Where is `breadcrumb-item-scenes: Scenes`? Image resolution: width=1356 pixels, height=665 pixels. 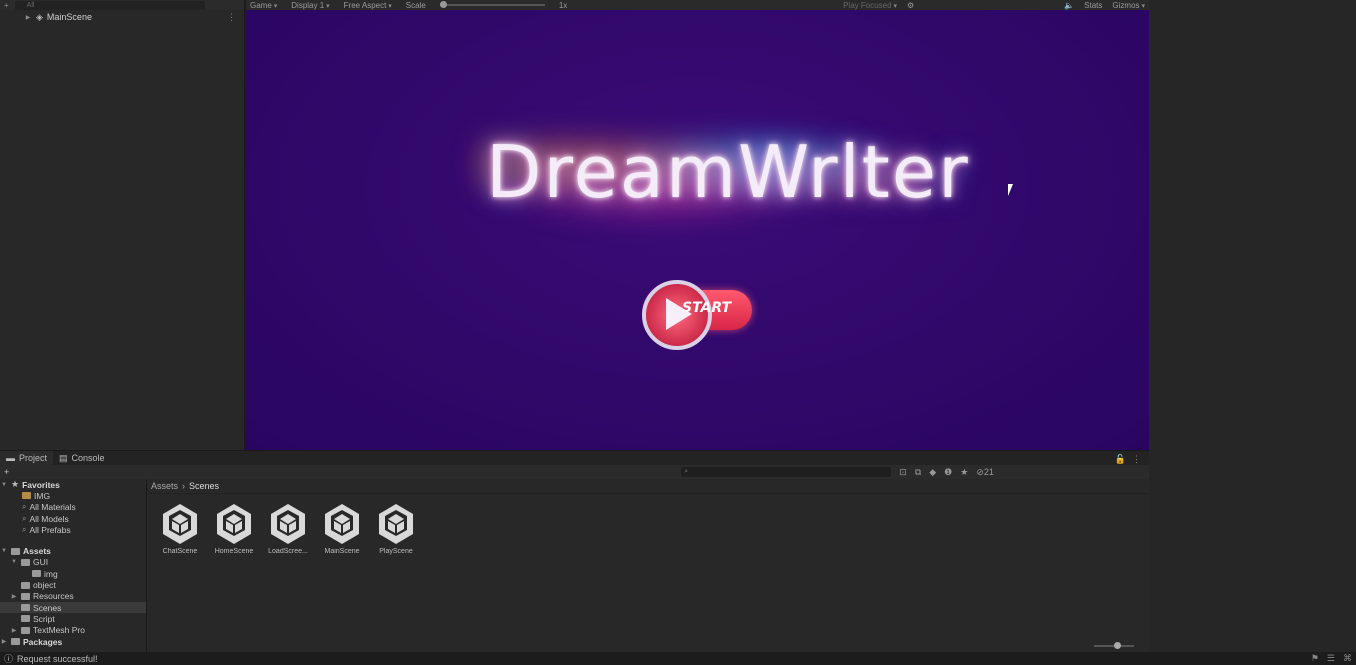
breadcrumb-item-scenes: Scenes is located at coordinates (204, 486).